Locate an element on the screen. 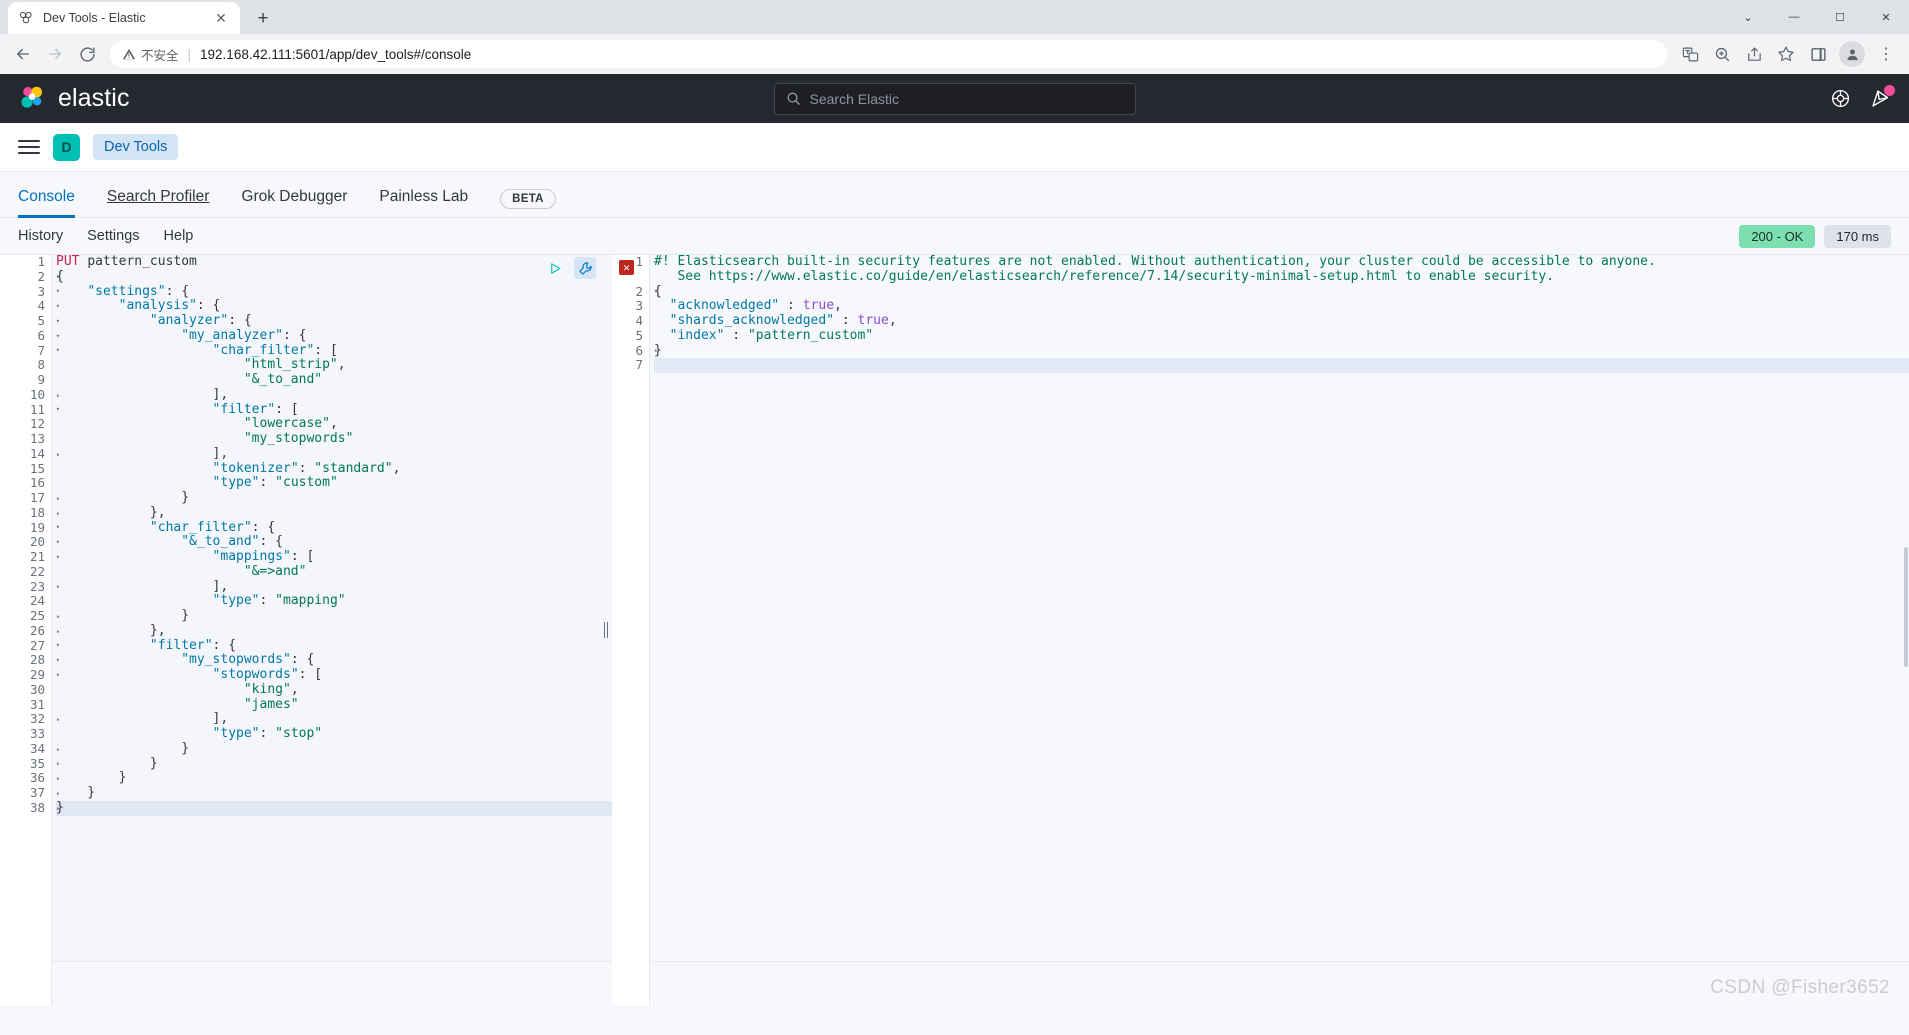 The image size is (1909, 1035). browser-menu-icon: ⋮ is located at coordinates (1886, 54).